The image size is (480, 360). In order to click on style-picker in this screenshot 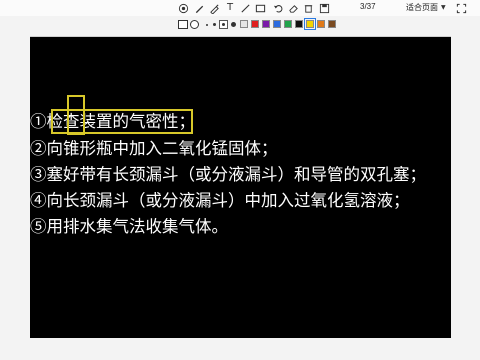, I will do `click(240, 24)`.